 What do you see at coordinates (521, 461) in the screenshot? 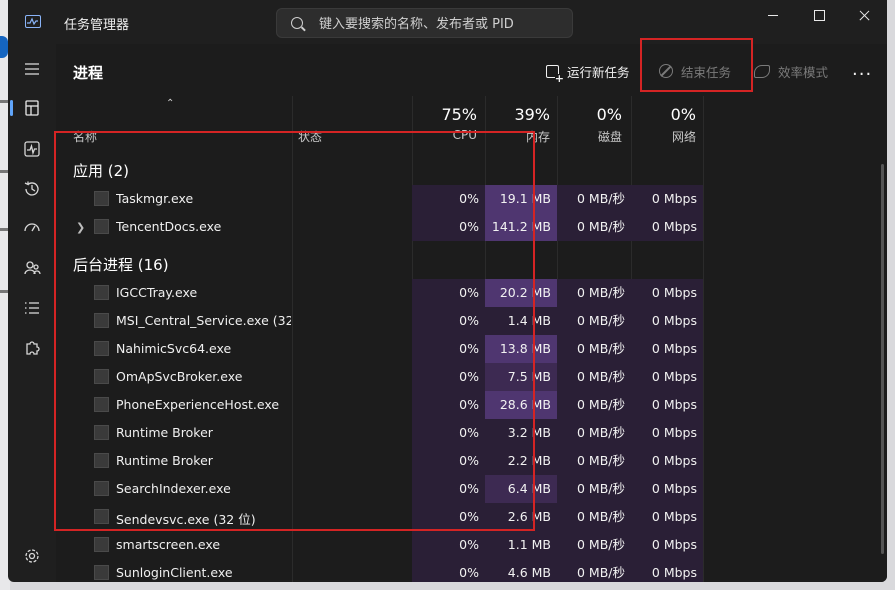
I see `memory-value: 2.2 MB` at bounding box center [521, 461].